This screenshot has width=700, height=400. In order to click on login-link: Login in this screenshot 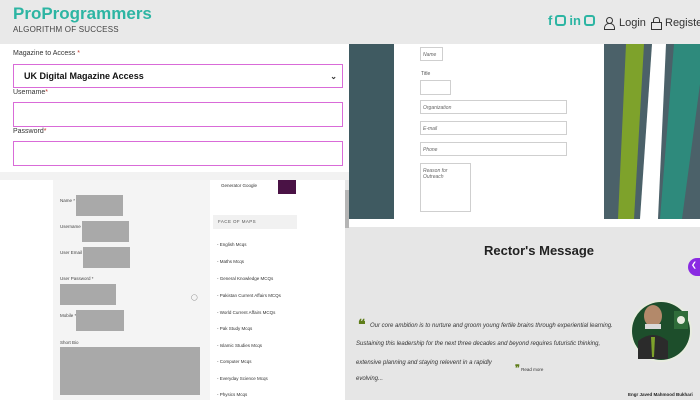, I will do `click(624, 23)`.